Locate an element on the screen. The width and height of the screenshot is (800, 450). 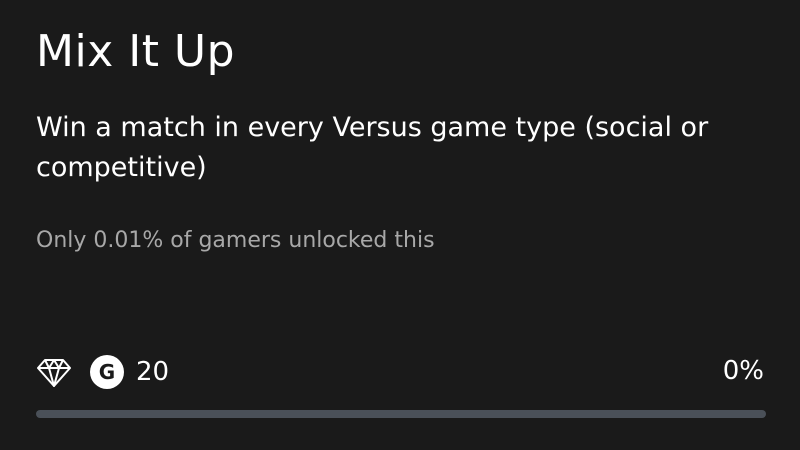
reward-row: G 20 is located at coordinates (102, 372).